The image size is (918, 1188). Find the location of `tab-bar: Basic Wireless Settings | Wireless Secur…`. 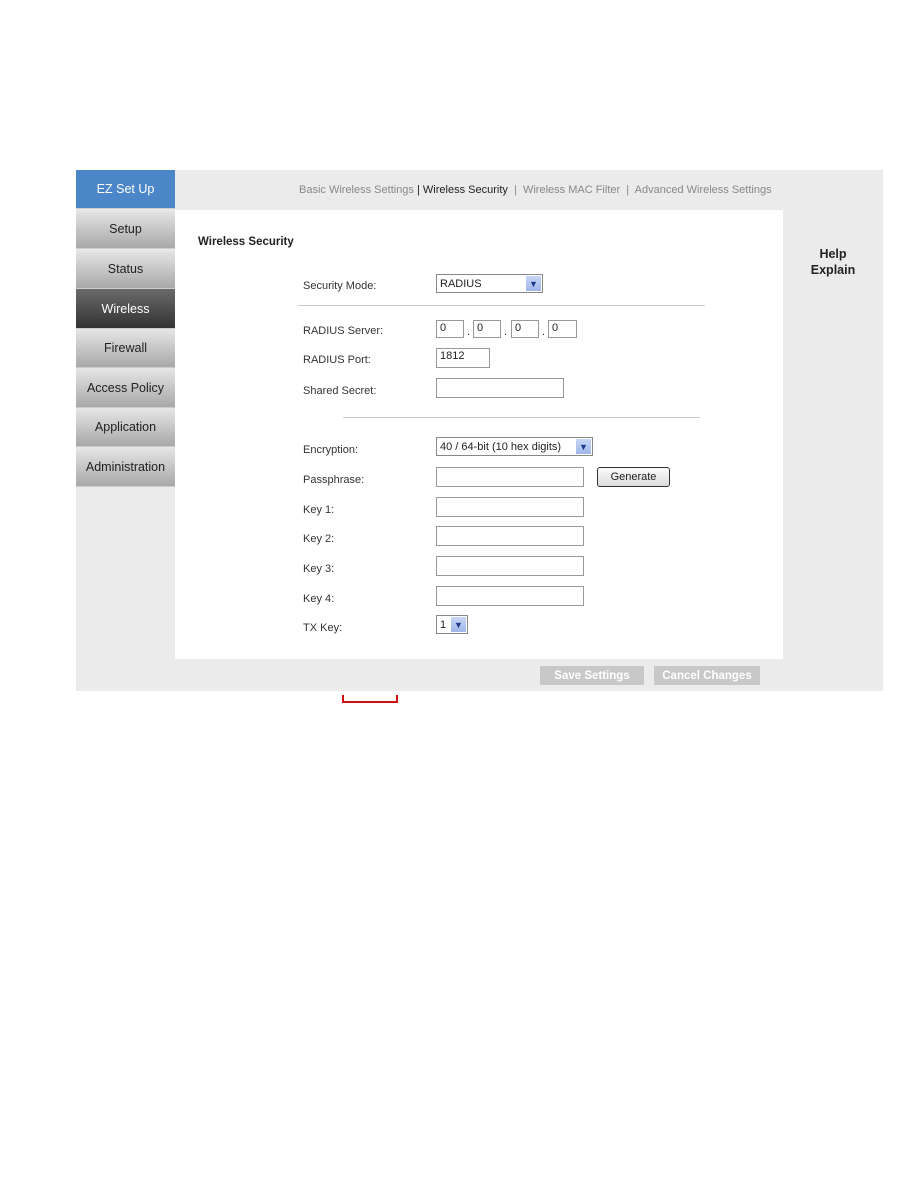

tab-bar: Basic Wireless Settings | Wireless Secur… is located at coordinates (535, 190).